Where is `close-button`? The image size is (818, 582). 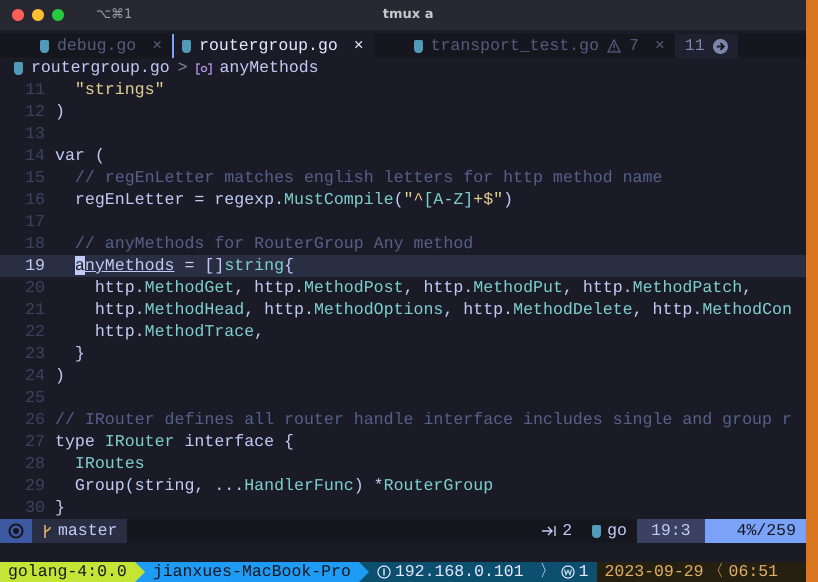
close-button is located at coordinates (18, 15).